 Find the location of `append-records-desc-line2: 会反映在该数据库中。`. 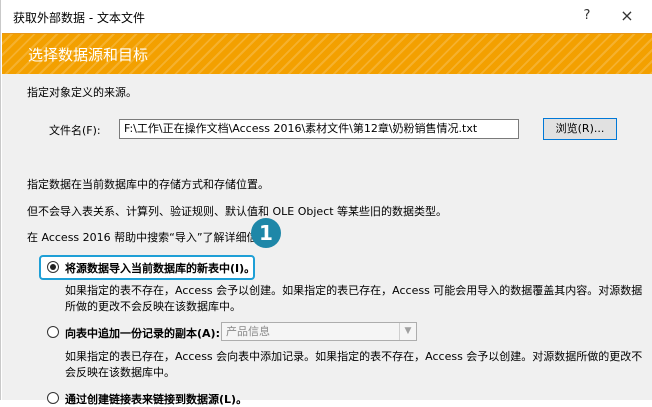

append-records-desc-line2: 会反映在该数据库中。 is located at coordinates (120, 372).